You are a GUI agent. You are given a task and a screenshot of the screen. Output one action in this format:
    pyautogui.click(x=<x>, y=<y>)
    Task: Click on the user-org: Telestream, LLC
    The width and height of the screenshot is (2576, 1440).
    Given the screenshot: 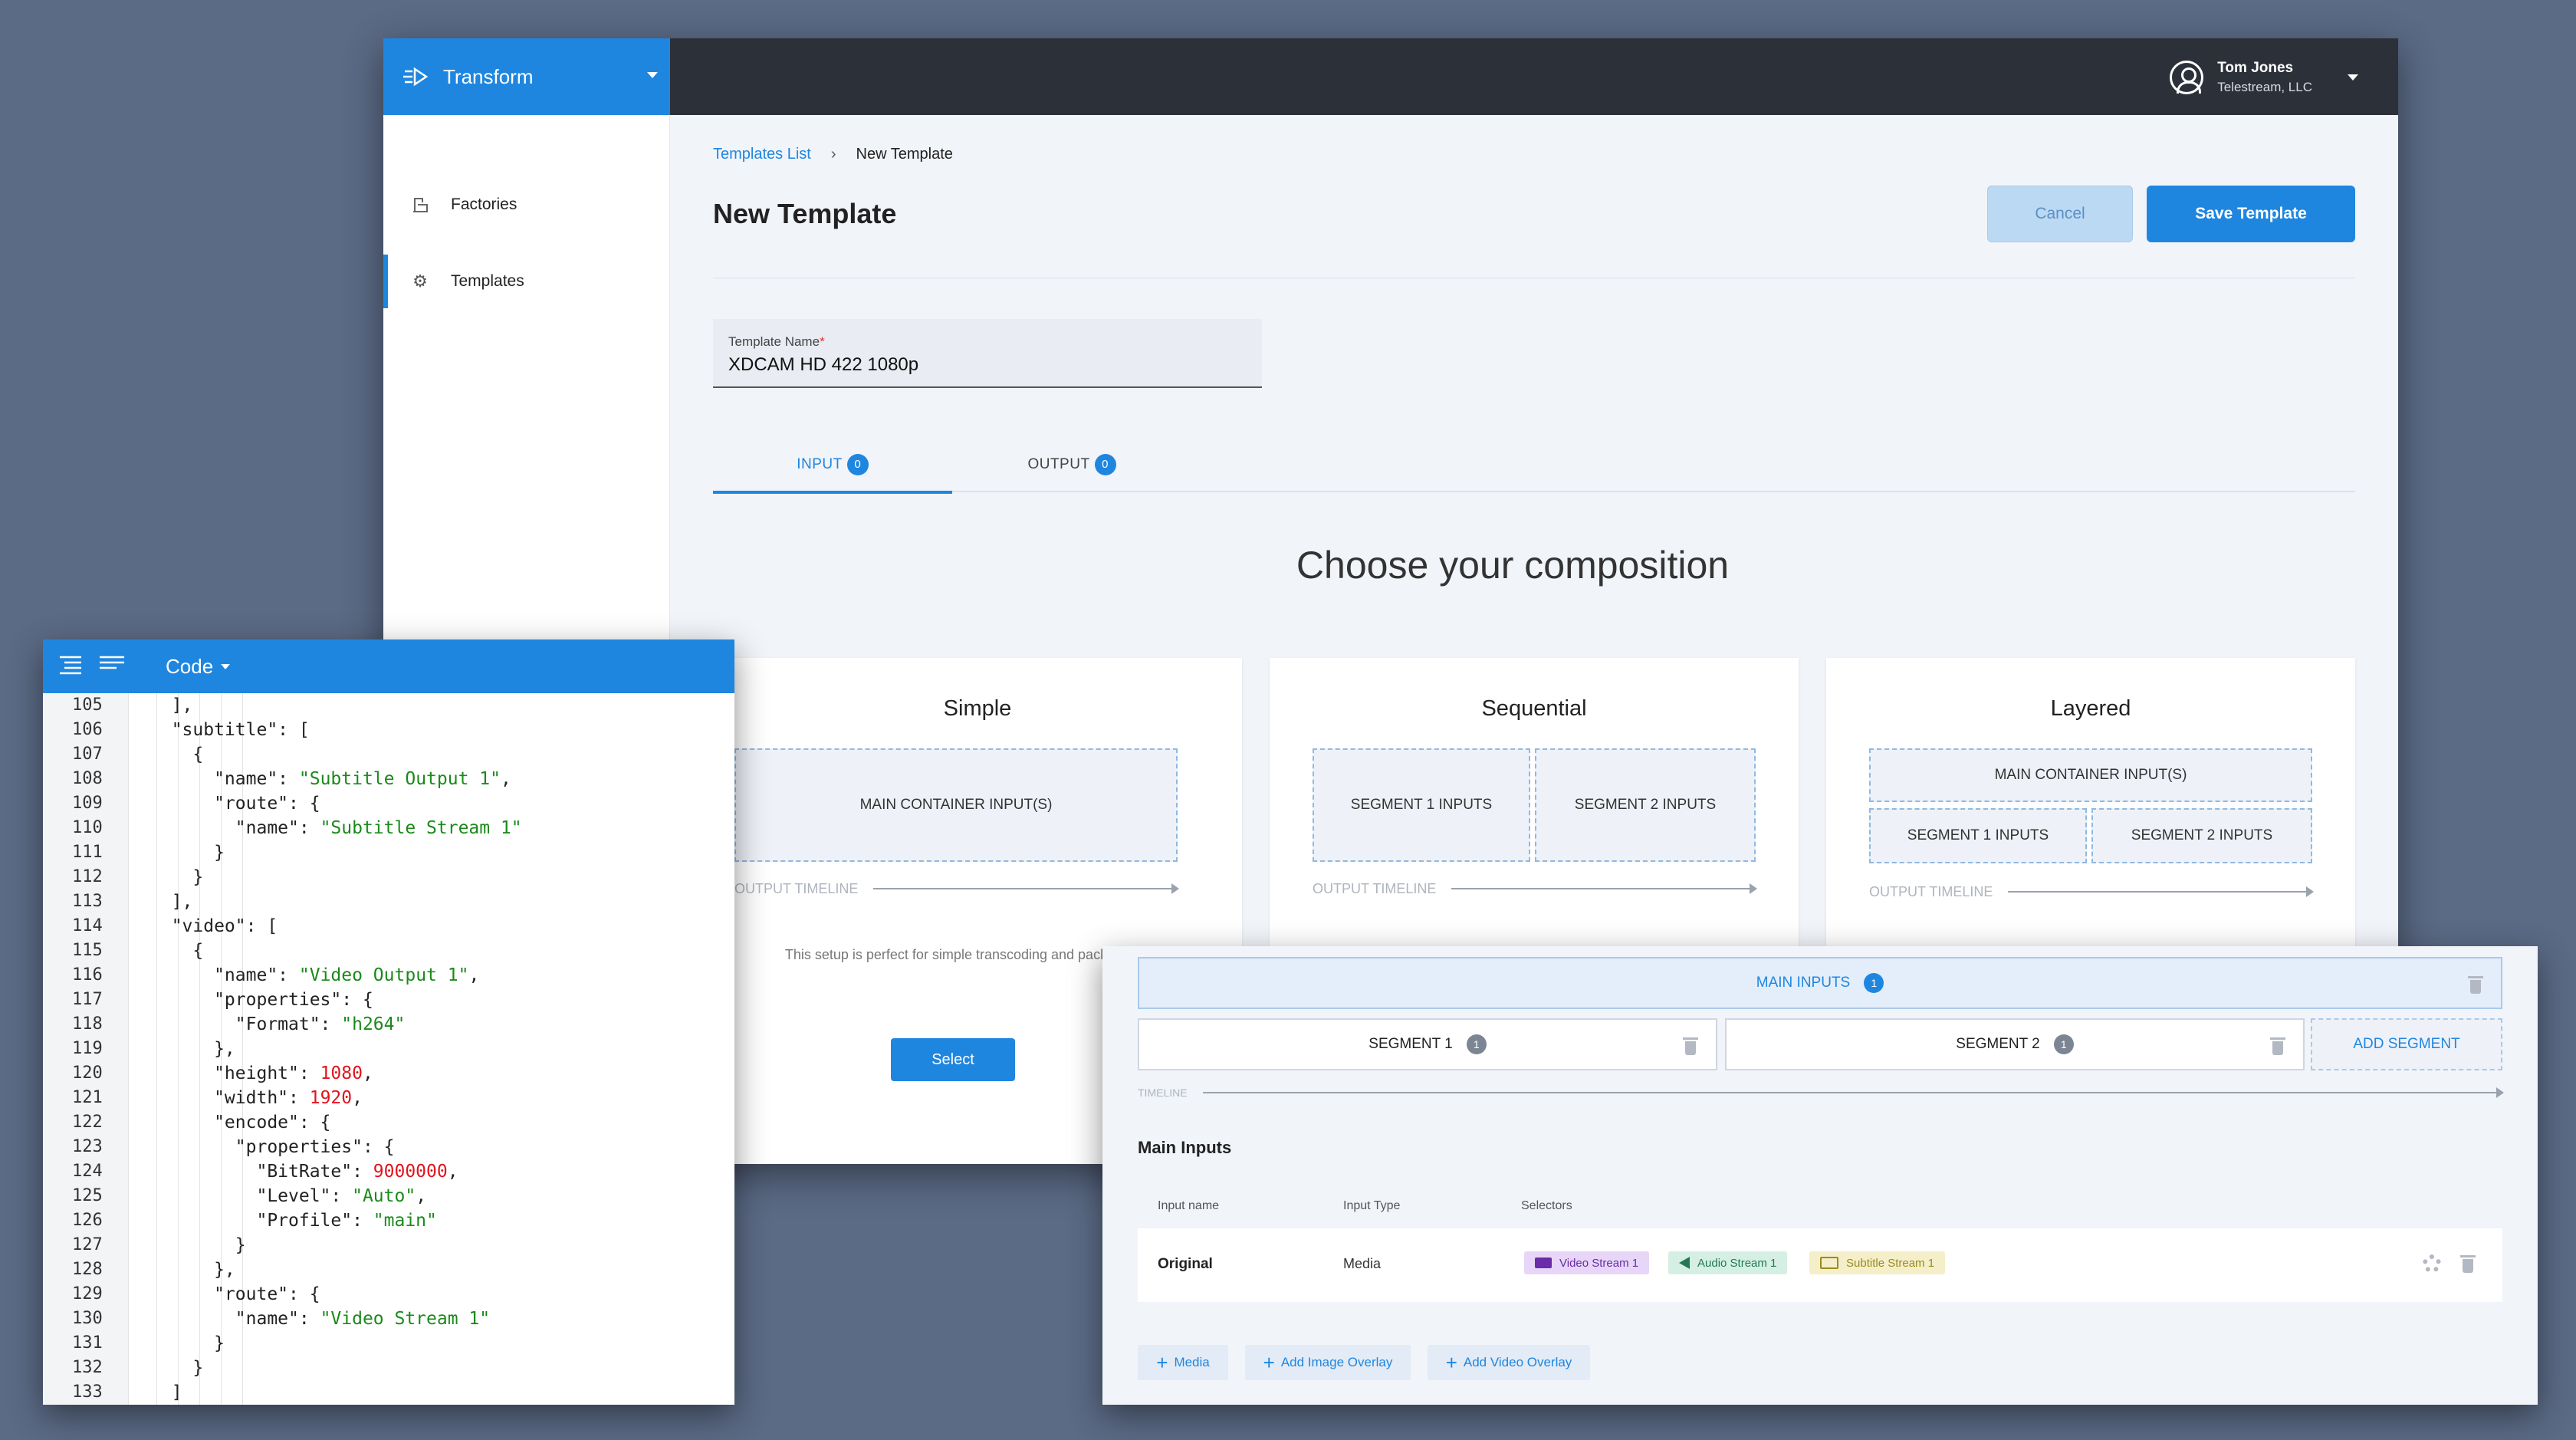 What is the action you would take?
    pyautogui.click(x=2264, y=87)
    